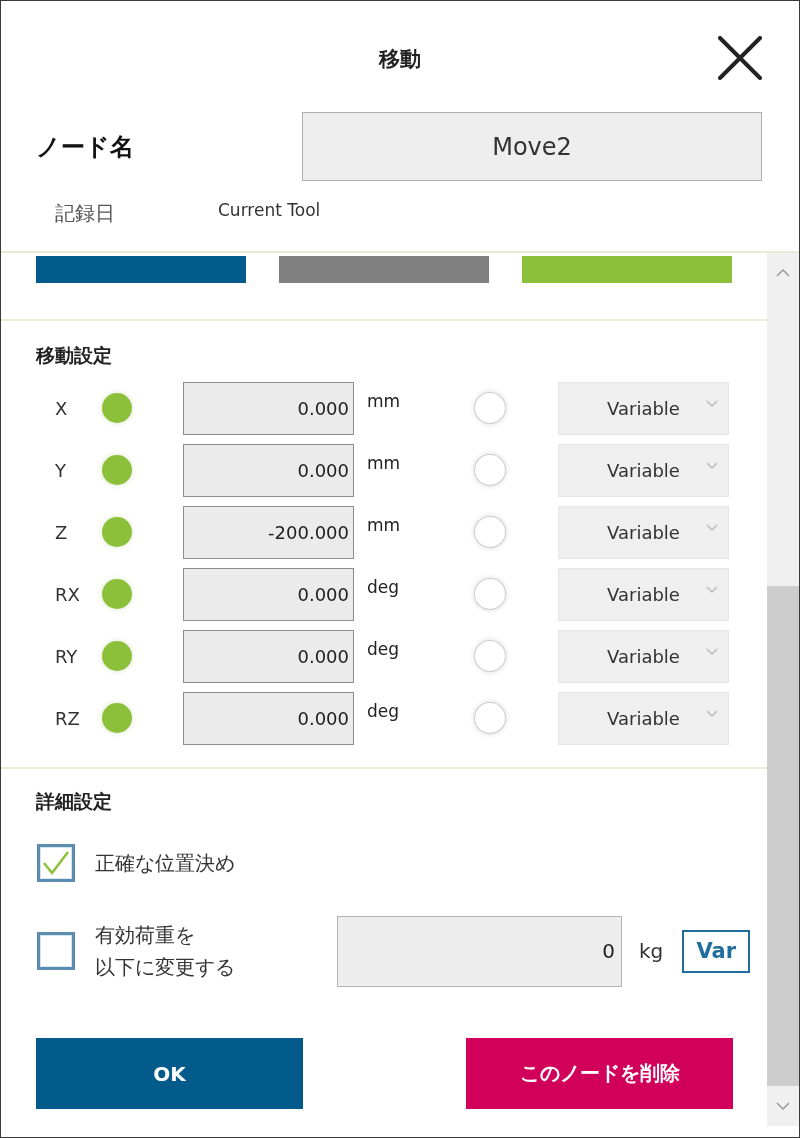 This screenshot has height=1138, width=800. I want to click on axis-label: X, so click(61, 408).